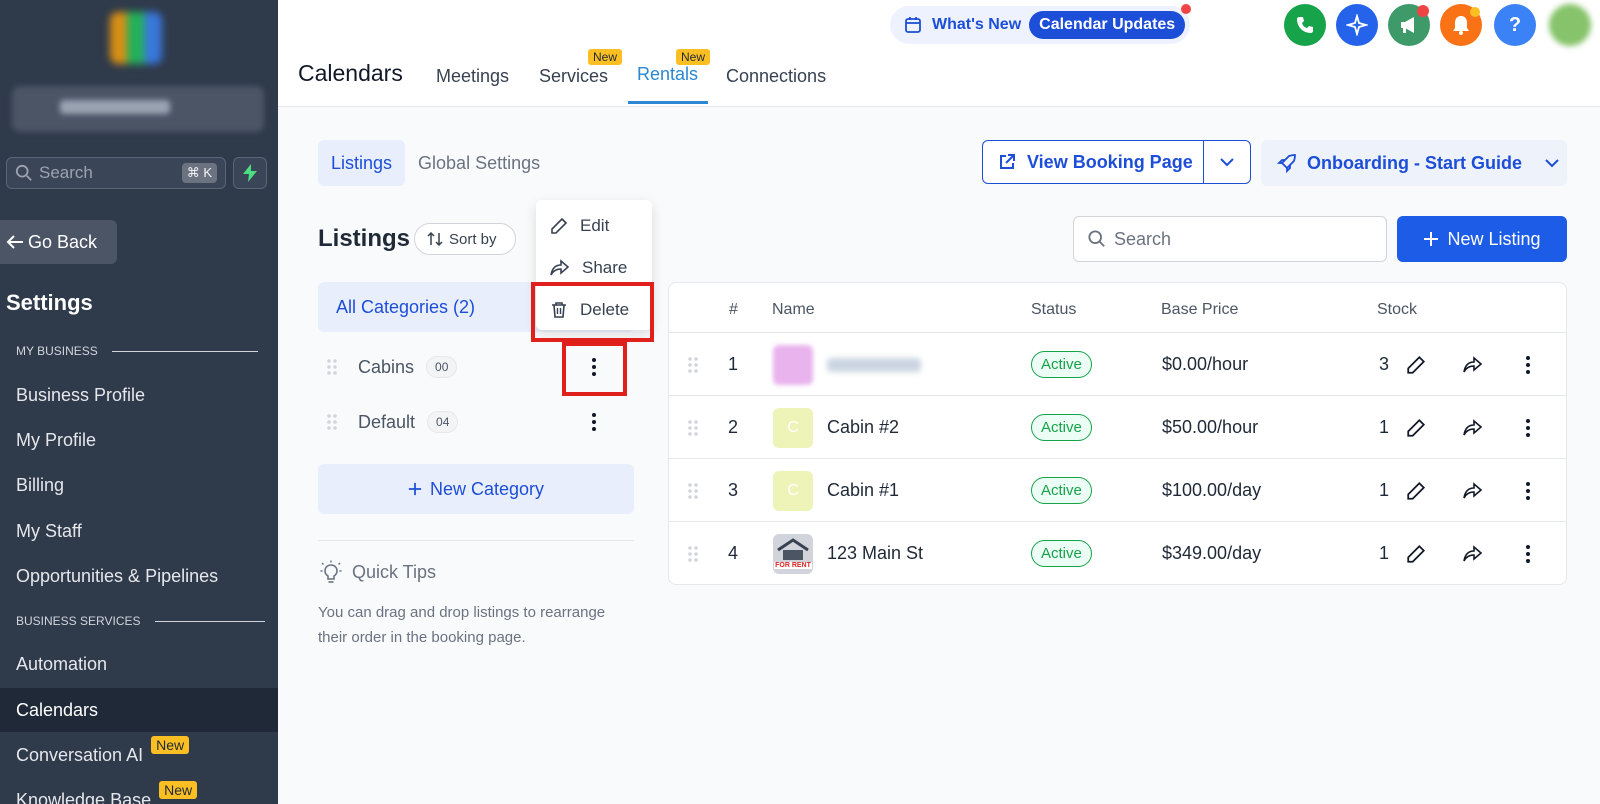  Describe the element at coordinates (138, 109) in the screenshot. I see `account-switcher` at that location.